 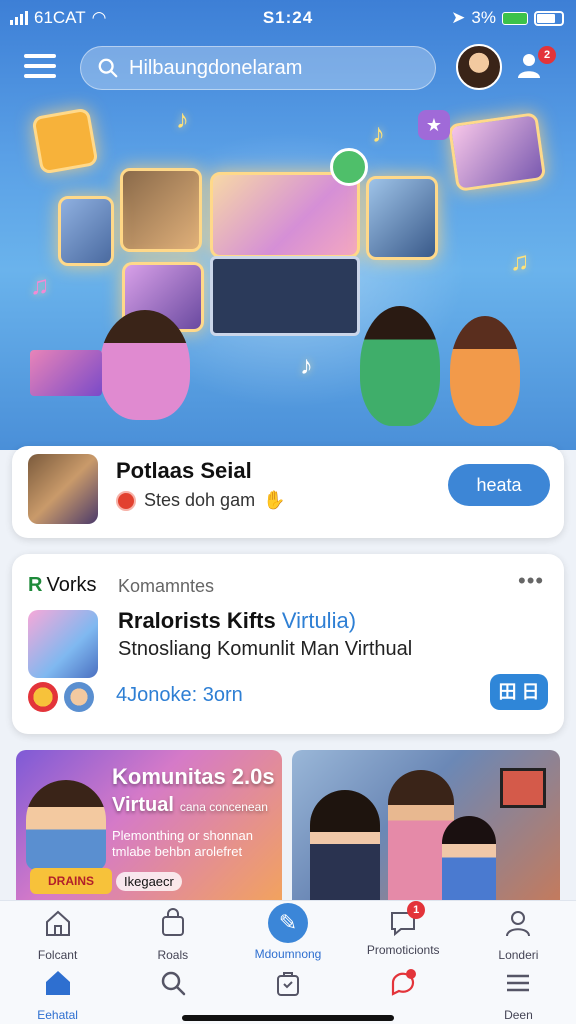 I want to click on nav-label: Roals, so click(x=173, y=955).